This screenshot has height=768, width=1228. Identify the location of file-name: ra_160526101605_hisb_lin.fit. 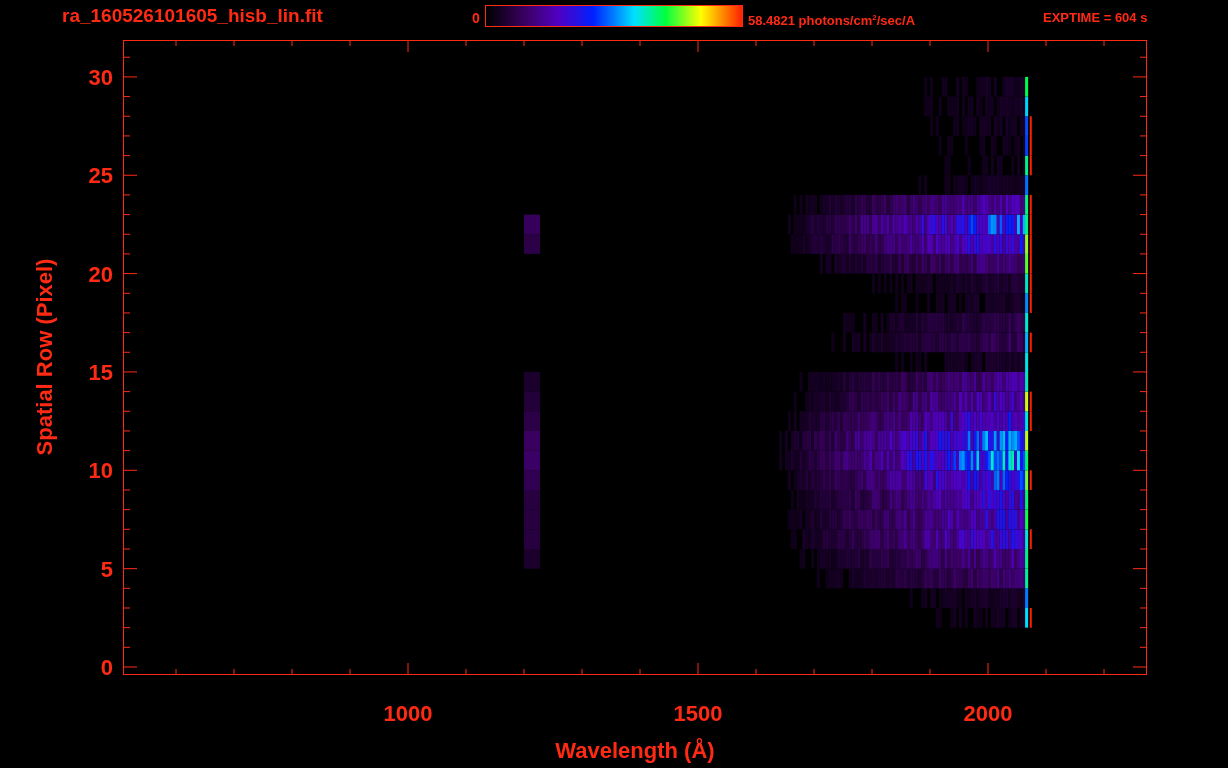
(193, 16).